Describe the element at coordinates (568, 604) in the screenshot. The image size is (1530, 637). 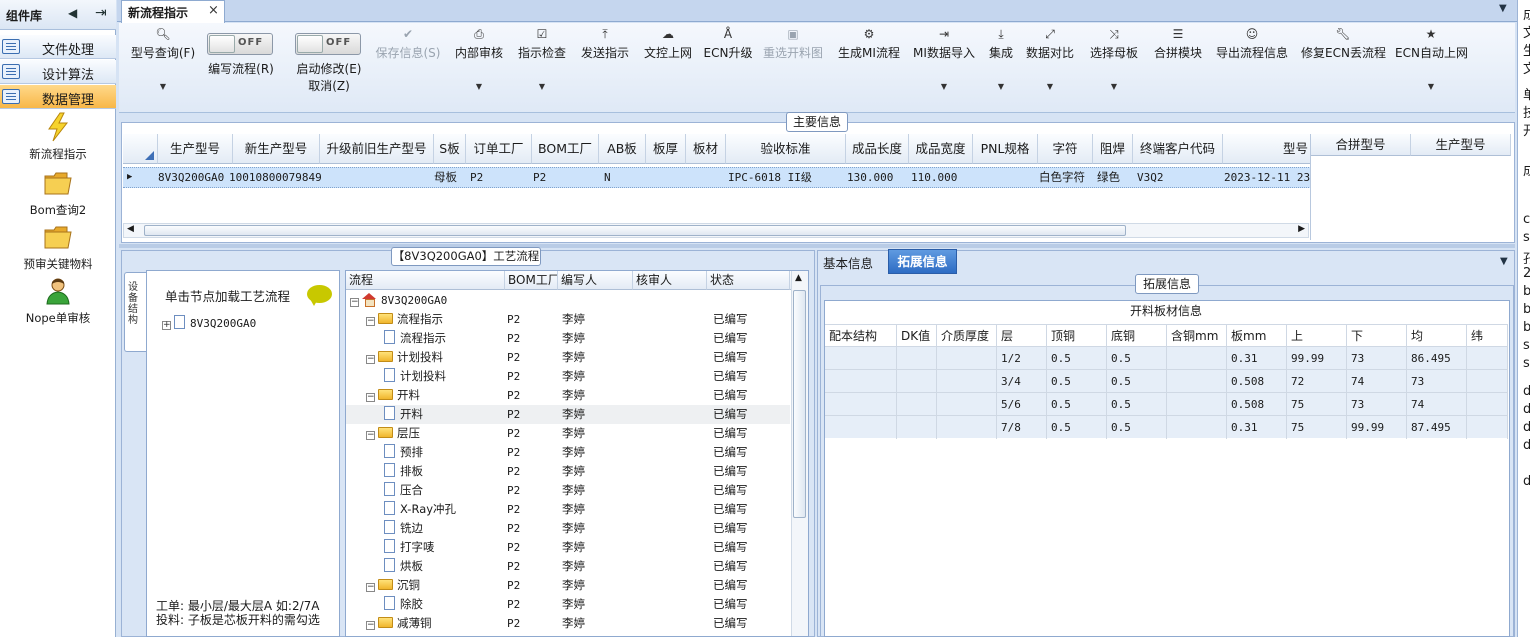
I see `table-row: 除胶 P2 李婷 已编写` at that location.